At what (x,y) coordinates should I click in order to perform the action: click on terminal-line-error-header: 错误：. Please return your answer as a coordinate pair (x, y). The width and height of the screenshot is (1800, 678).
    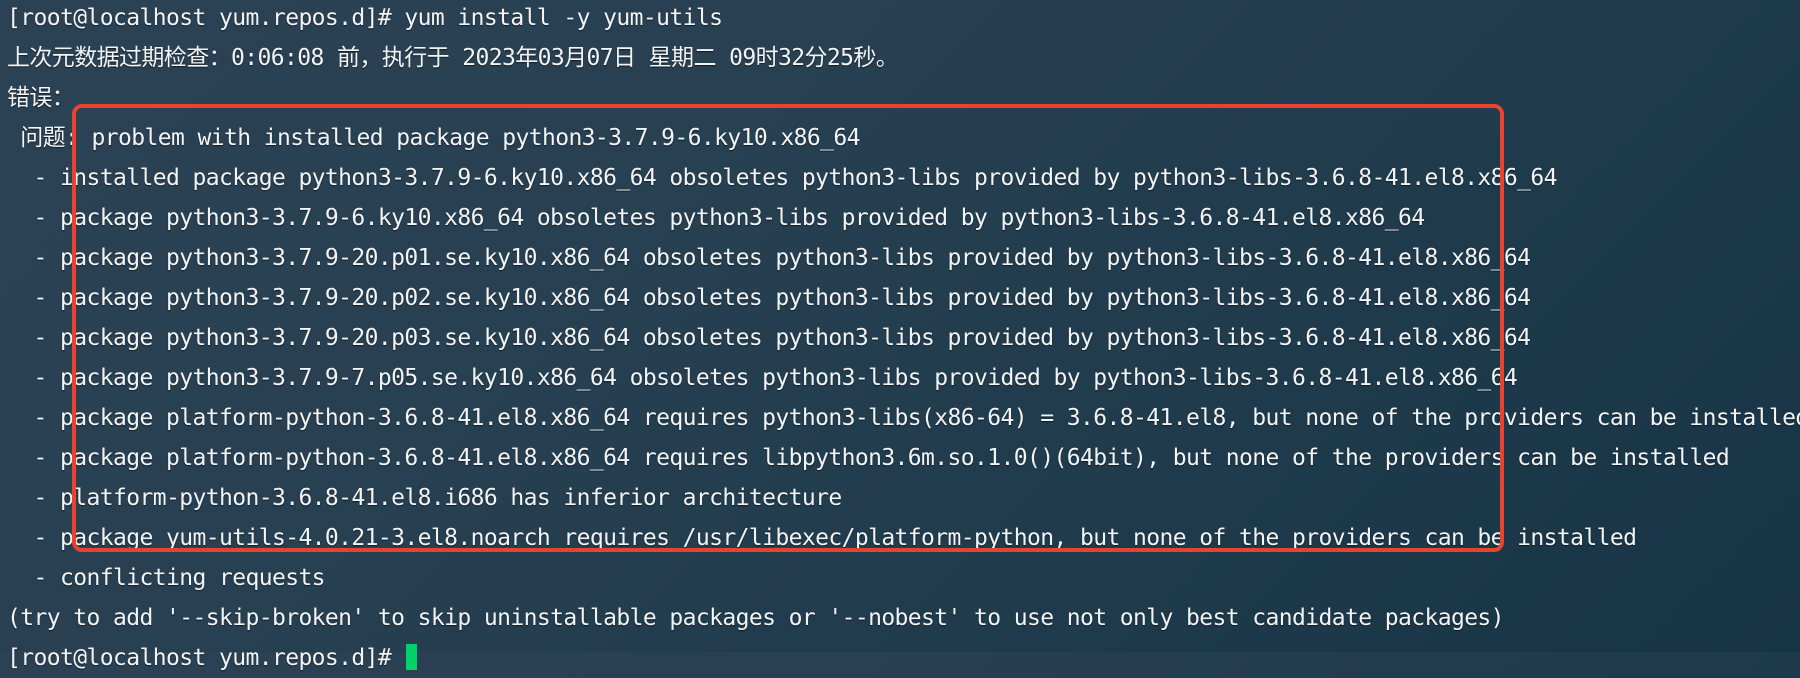
    Looking at the image, I should click on (41, 98).